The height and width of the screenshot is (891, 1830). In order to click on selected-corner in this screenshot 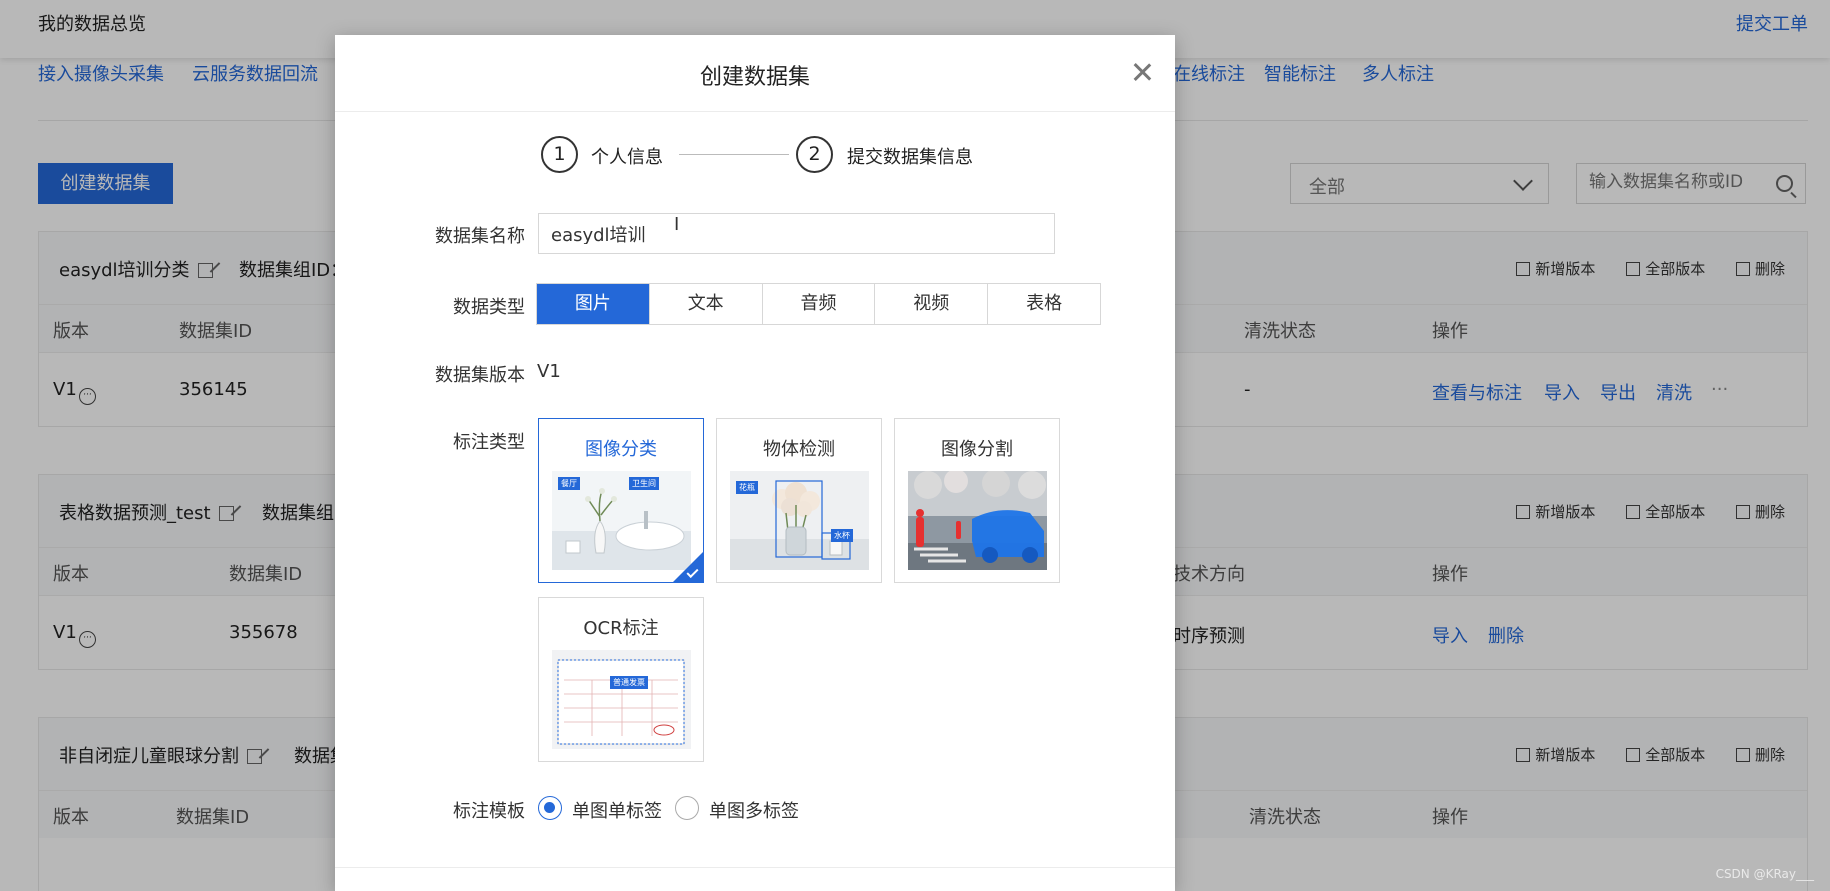, I will do `click(688, 567)`.